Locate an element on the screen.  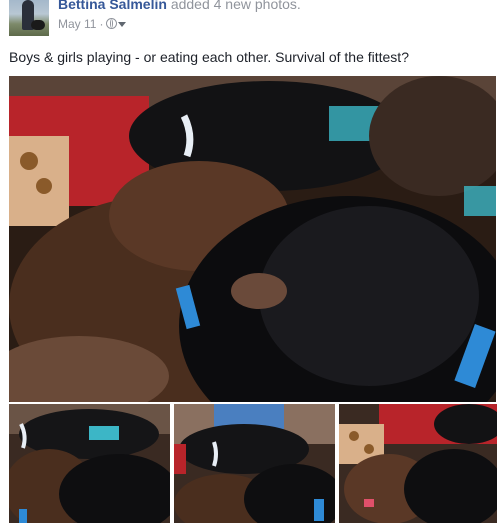
post-header: Bettina Salmelin added 4 new photos. is located at coordinates (179, 6).